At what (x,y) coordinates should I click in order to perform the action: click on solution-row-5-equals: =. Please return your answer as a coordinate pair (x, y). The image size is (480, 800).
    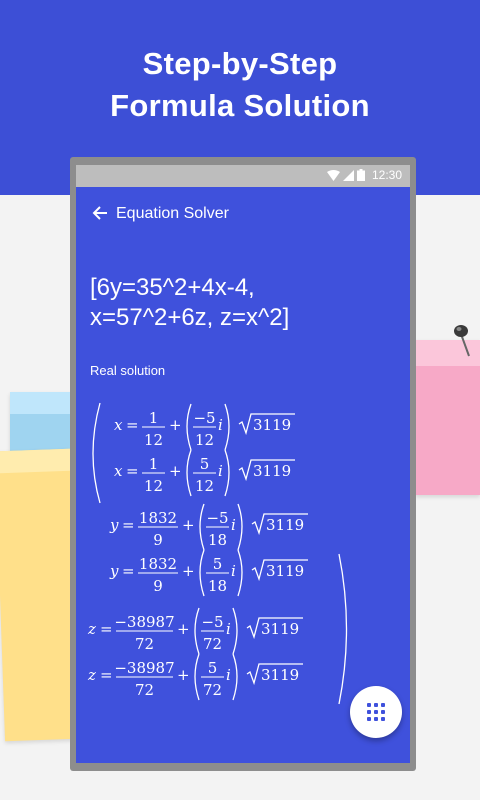
    Looking at the image, I should click on (106, 629).